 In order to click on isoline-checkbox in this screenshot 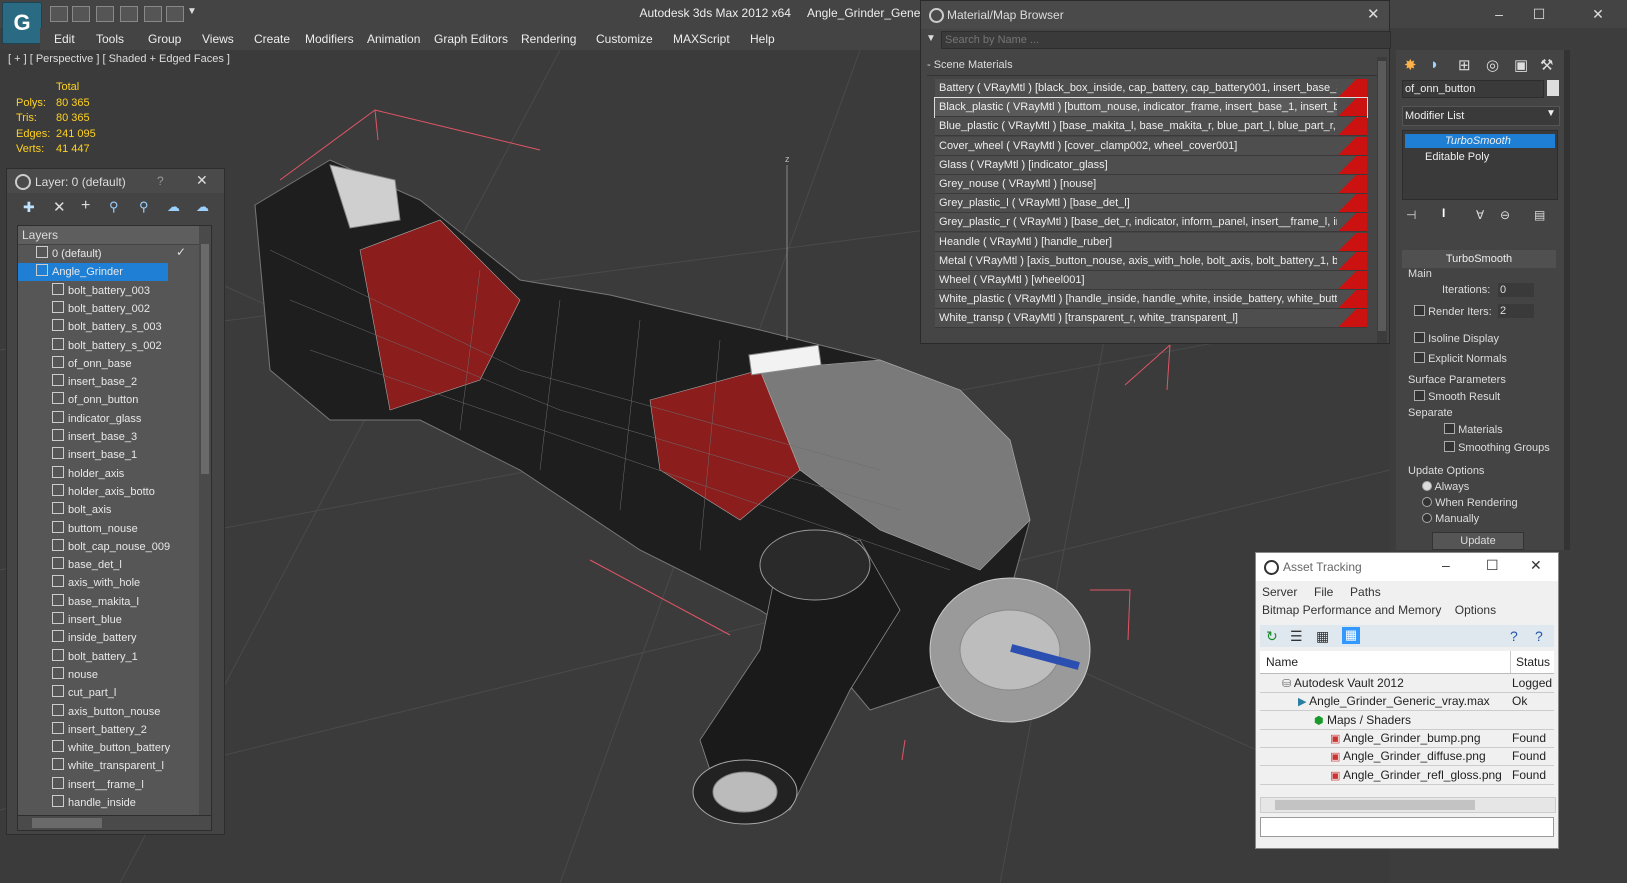, I will do `click(1419, 337)`.